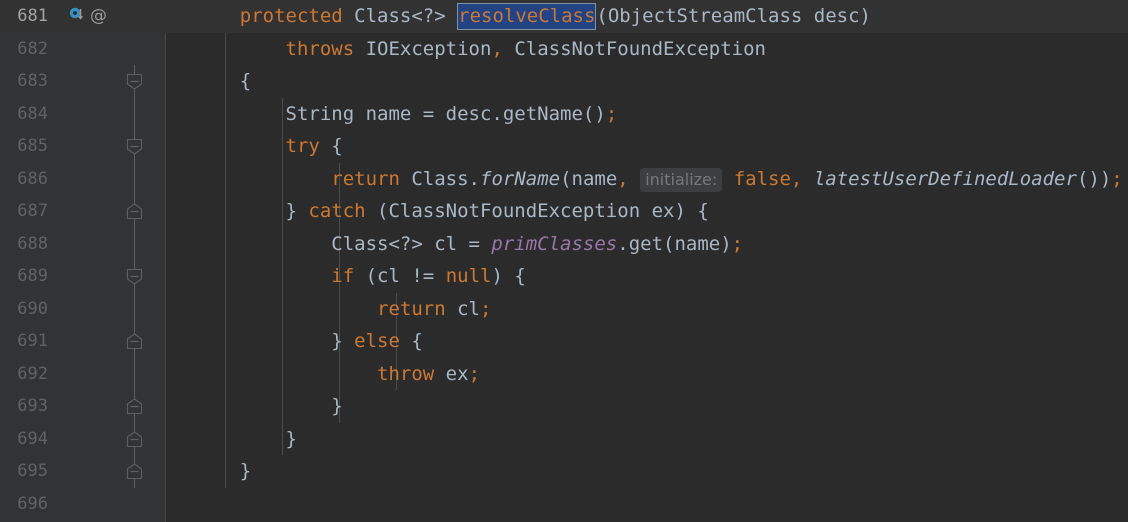 The height and width of the screenshot is (522, 1128). Describe the element at coordinates (554, 243) in the screenshot. I see `code-token: primClasses` at that location.